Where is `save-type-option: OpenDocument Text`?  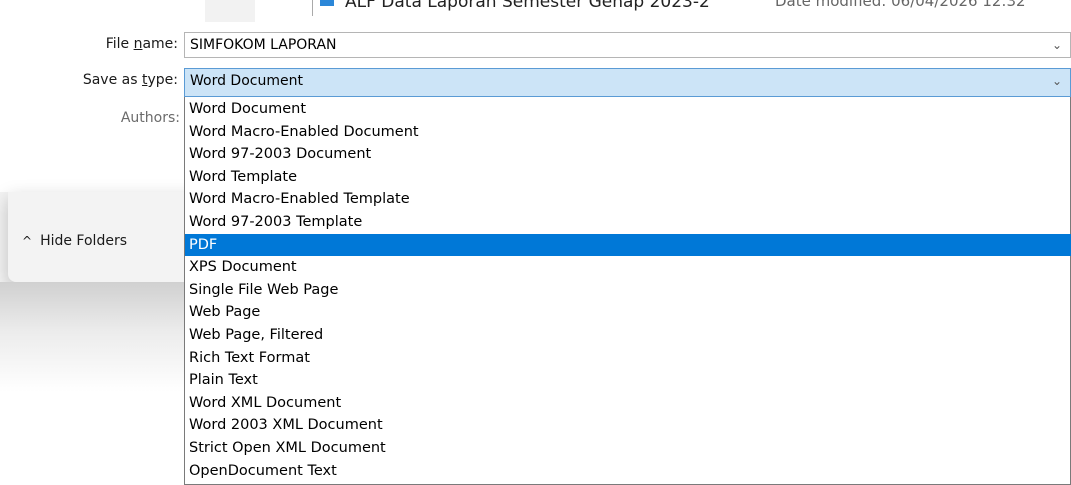
save-type-option: OpenDocument Text is located at coordinates (628, 471).